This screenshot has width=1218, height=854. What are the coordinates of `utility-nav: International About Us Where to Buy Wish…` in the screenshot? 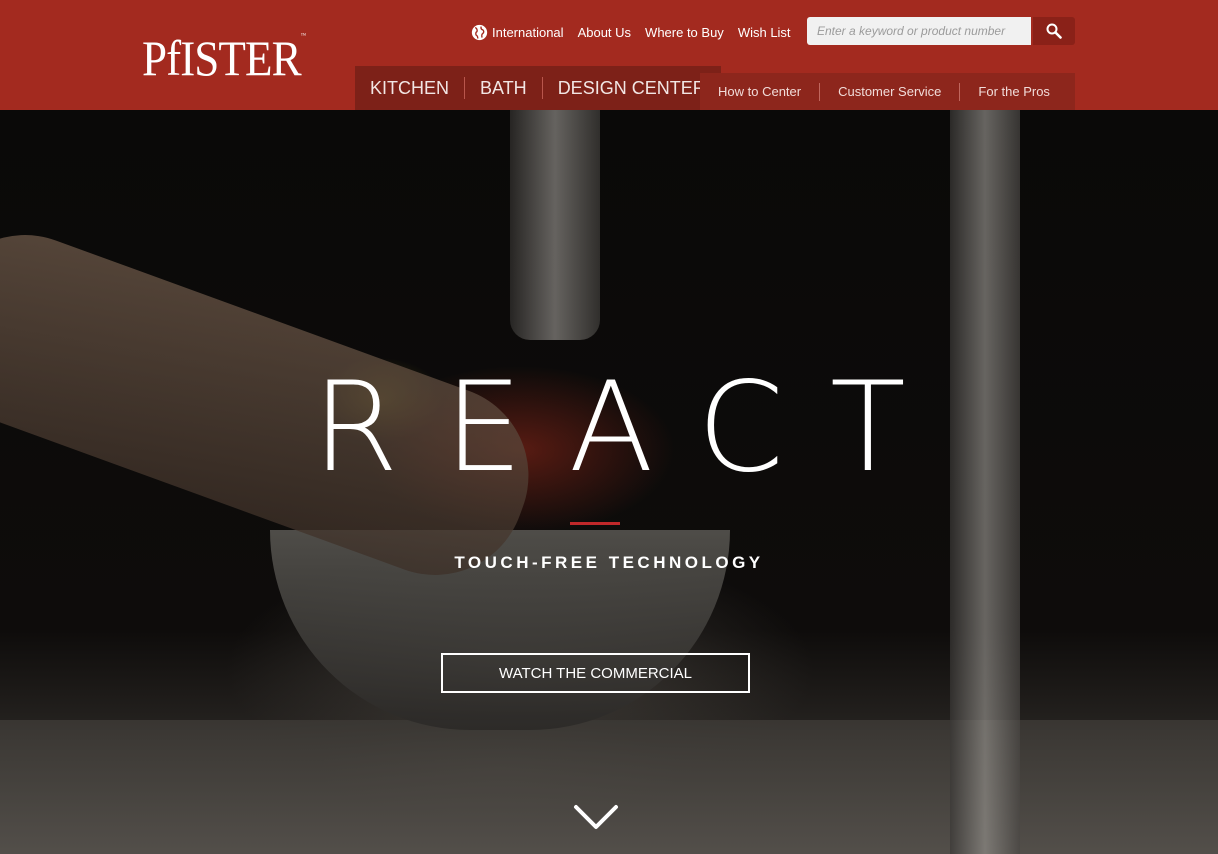 It's located at (631, 32).